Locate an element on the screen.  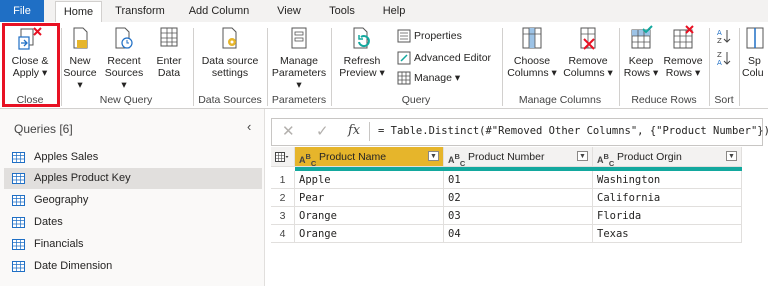
table-cell: 04 is located at coordinates (518, 234).